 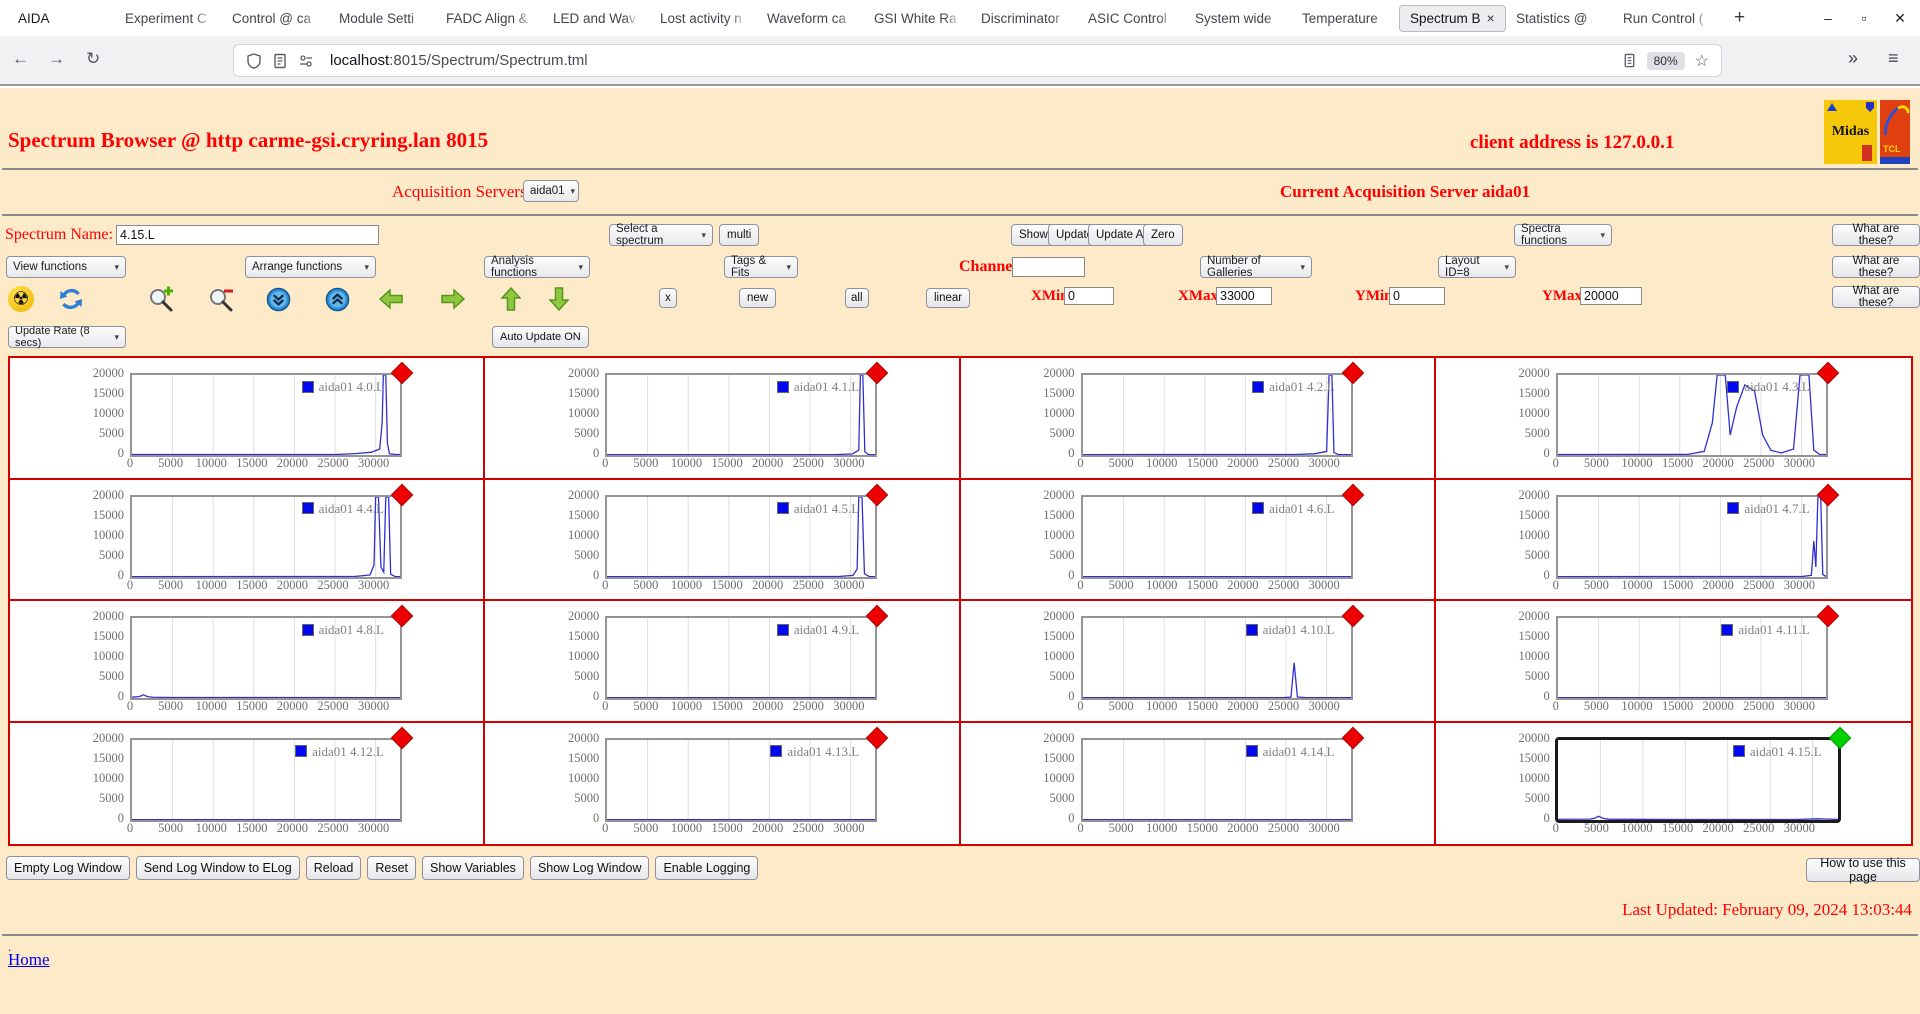 I want to click on arrow-down-icon, so click(x=559, y=299).